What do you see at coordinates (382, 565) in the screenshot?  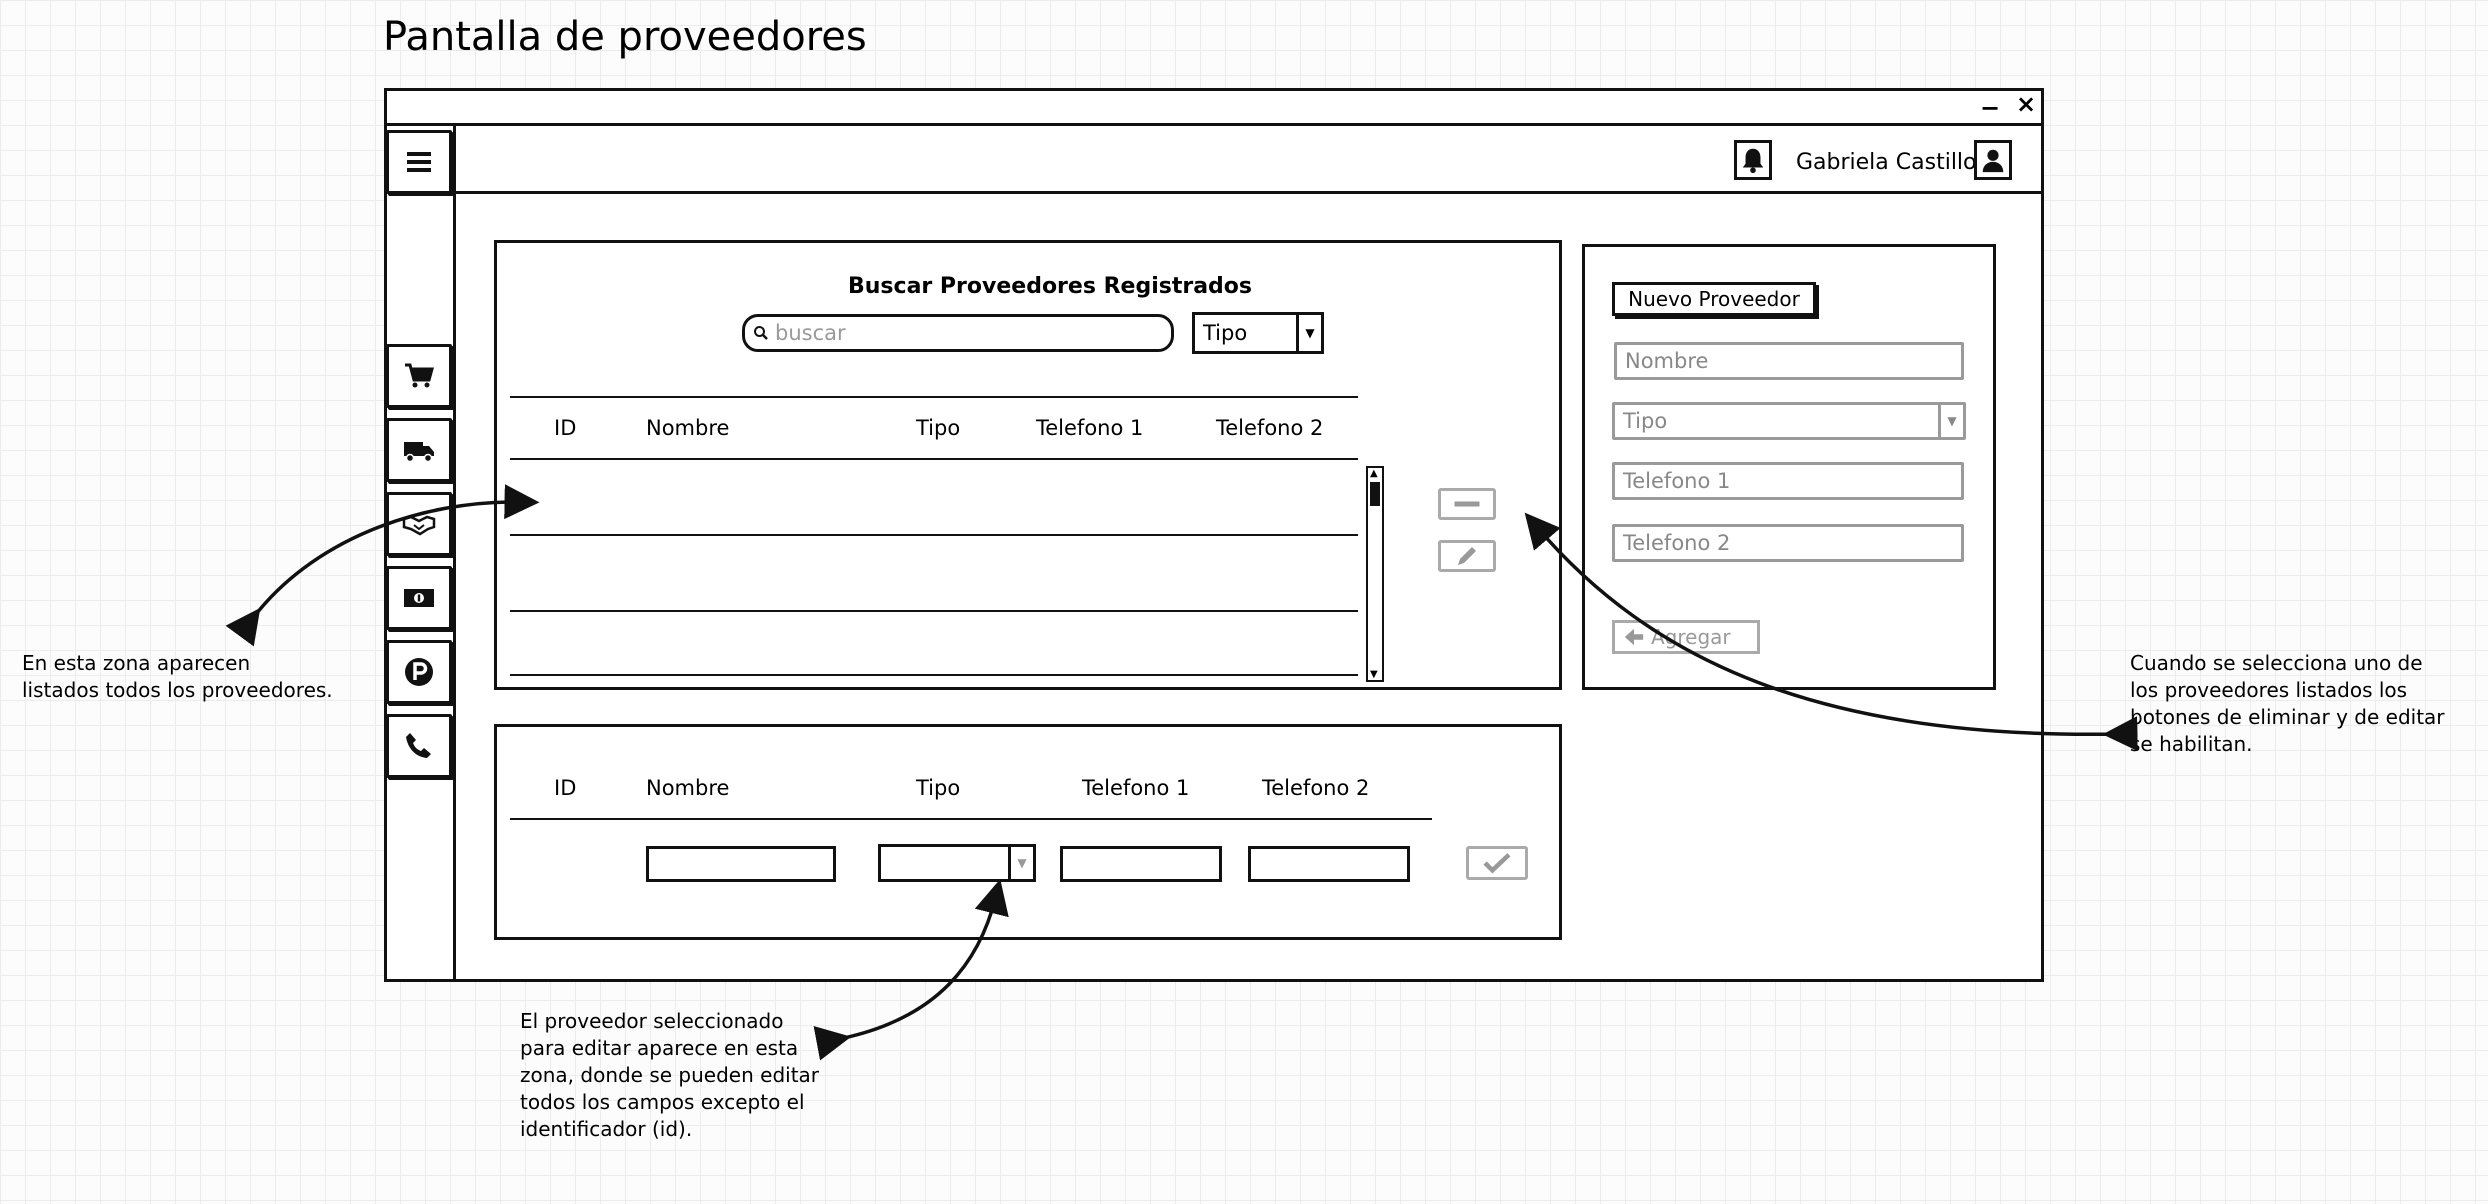 I see `arrow-list-zone` at bounding box center [382, 565].